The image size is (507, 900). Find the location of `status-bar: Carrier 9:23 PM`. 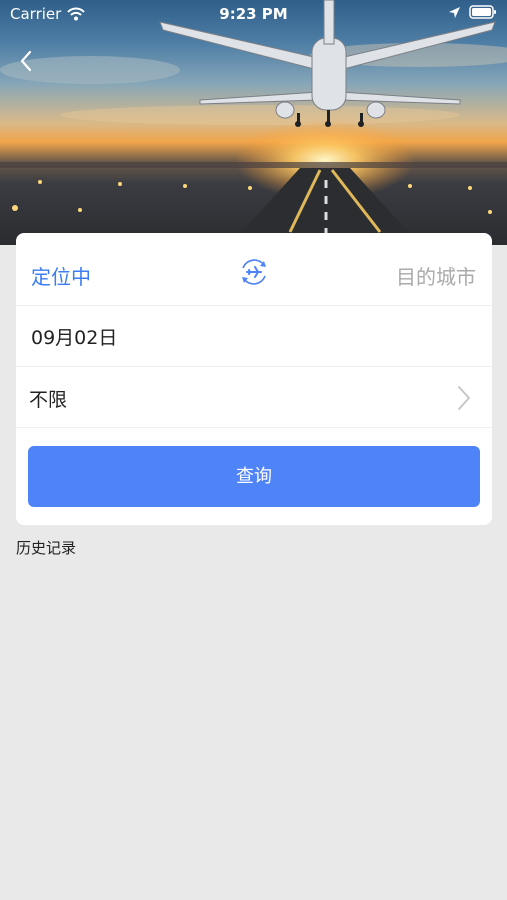

status-bar: Carrier 9:23 PM is located at coordinates (253, 15).